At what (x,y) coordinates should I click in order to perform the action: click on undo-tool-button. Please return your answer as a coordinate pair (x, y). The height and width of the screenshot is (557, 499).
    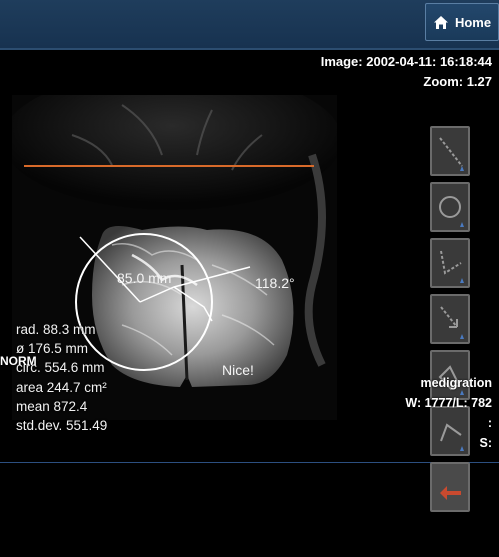
    Looking at the image, I should click on (450, 487).